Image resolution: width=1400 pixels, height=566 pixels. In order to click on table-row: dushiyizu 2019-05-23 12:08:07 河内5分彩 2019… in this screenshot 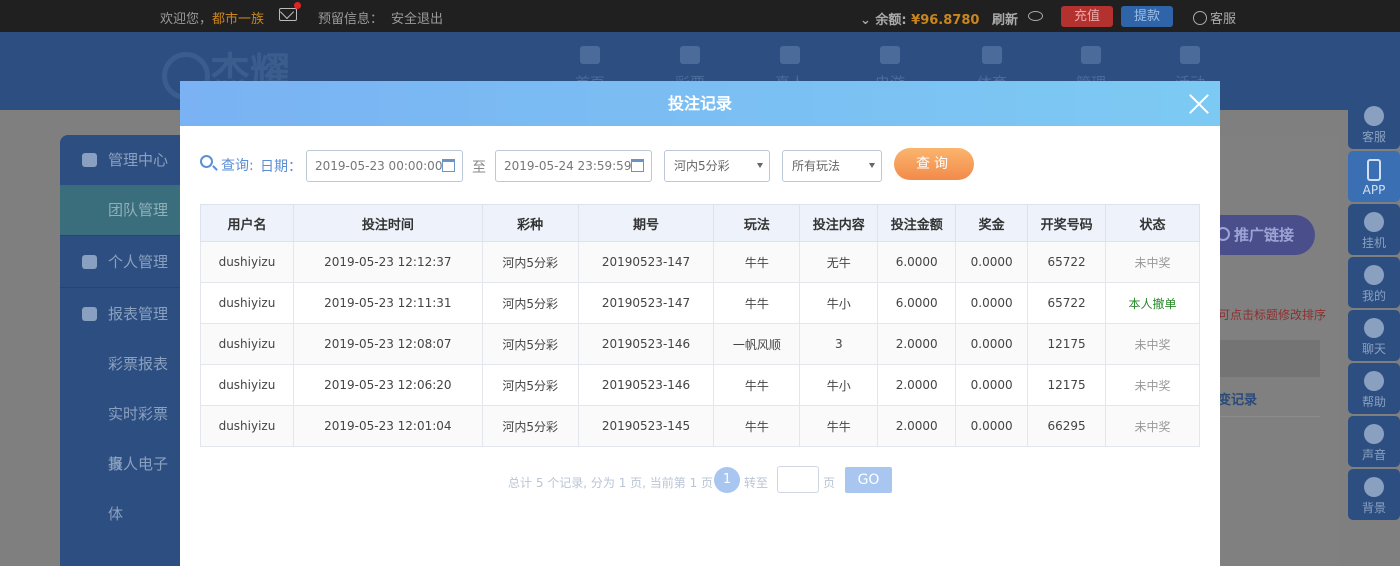, I will do `click(700, 344)`.